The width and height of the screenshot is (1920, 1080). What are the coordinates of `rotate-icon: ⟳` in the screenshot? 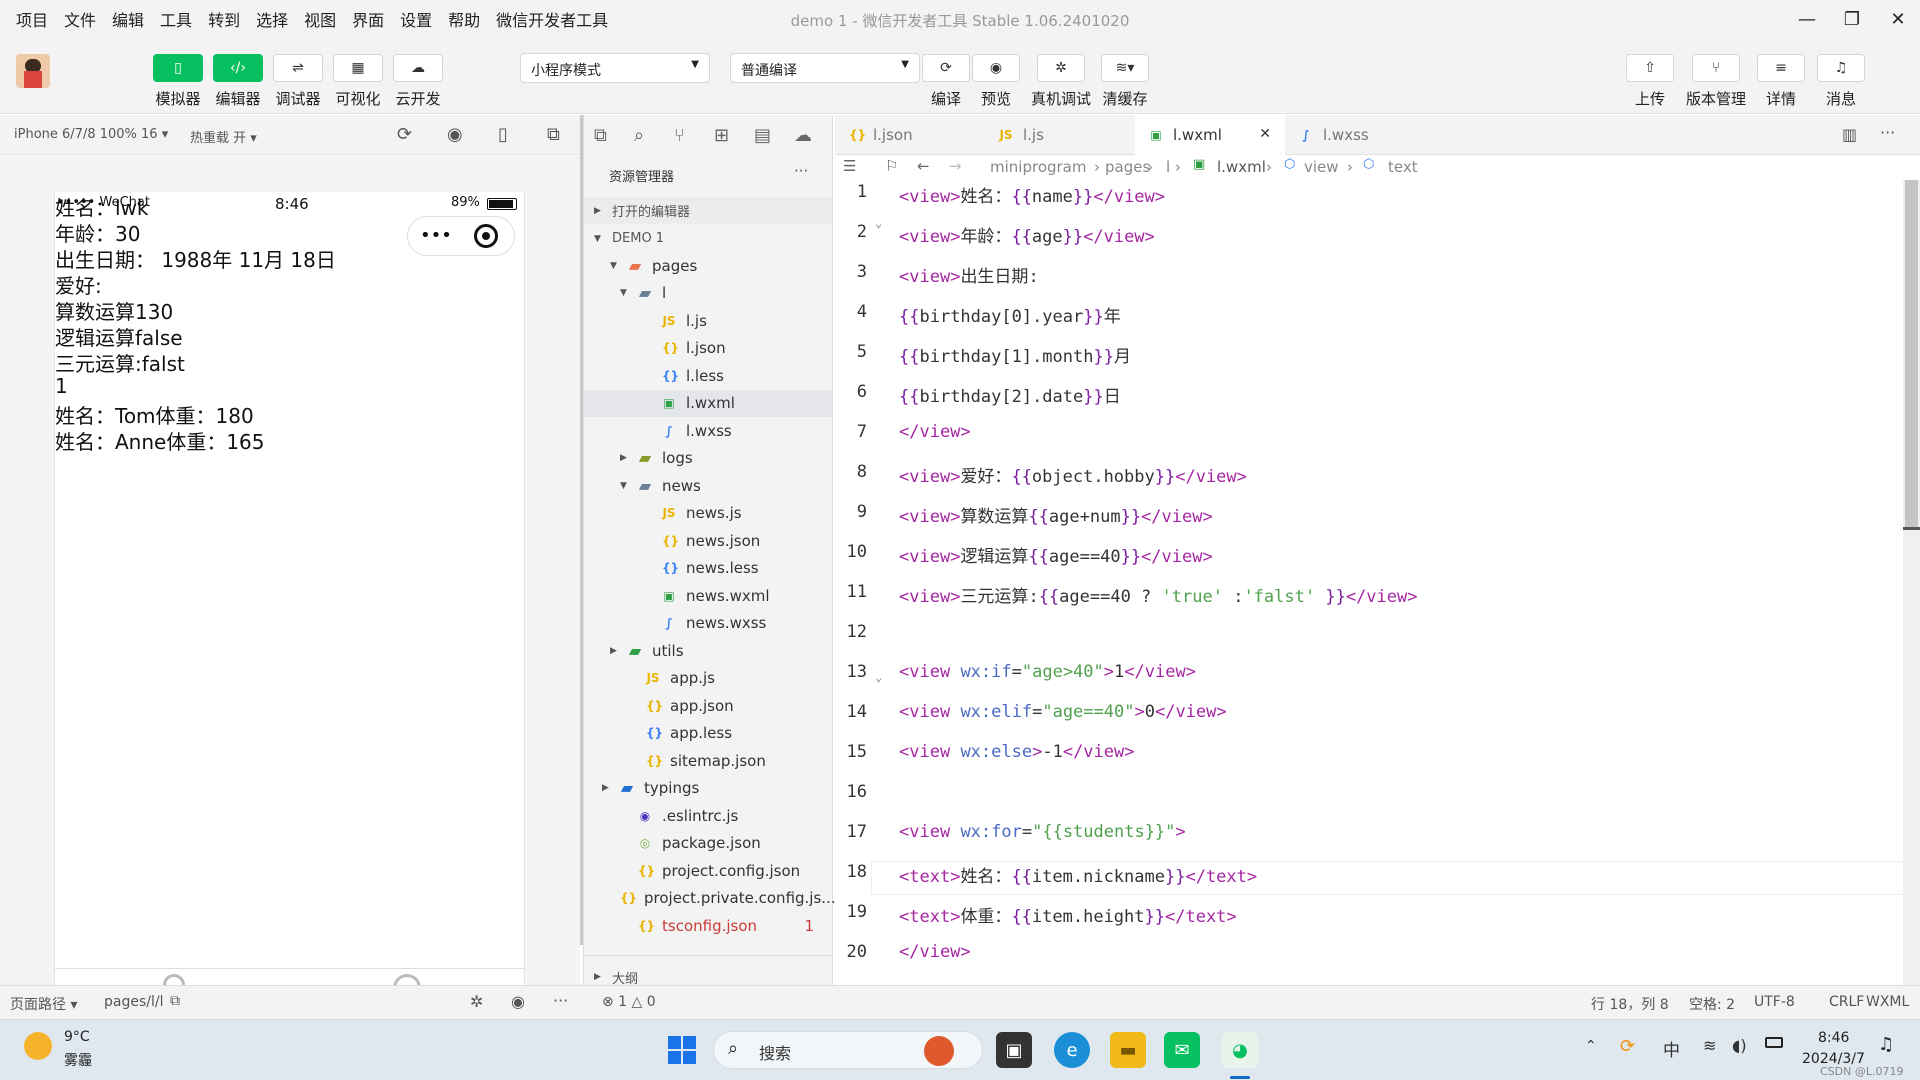 It's located at (404, 134).